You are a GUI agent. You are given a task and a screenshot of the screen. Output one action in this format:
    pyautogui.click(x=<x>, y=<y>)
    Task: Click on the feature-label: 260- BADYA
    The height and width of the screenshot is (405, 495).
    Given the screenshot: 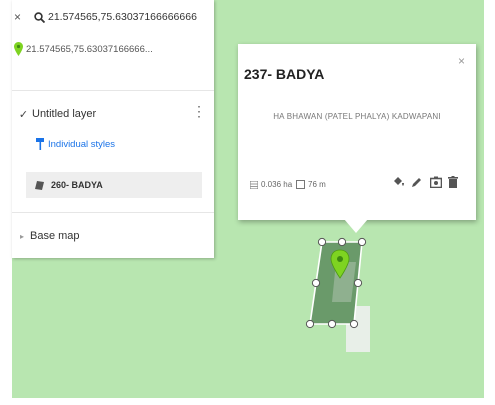 What is the action you would take?
    pyautogui.click(x=77, y=185)
    